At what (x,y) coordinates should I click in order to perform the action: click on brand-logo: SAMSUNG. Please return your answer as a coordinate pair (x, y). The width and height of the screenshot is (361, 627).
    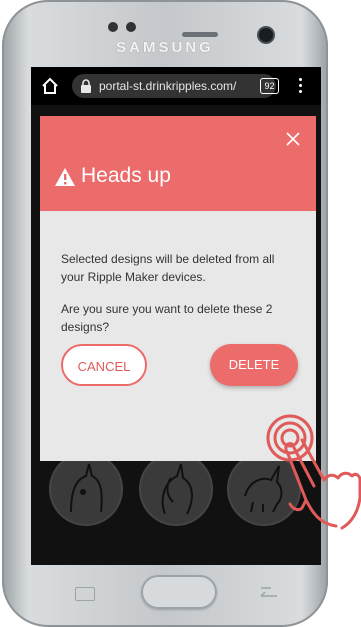
    Looking at the image, I should click on (165, 47).